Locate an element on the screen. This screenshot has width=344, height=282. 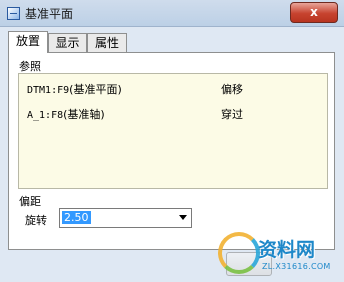
datum-plane-icon is located at coordinates (13, 13).